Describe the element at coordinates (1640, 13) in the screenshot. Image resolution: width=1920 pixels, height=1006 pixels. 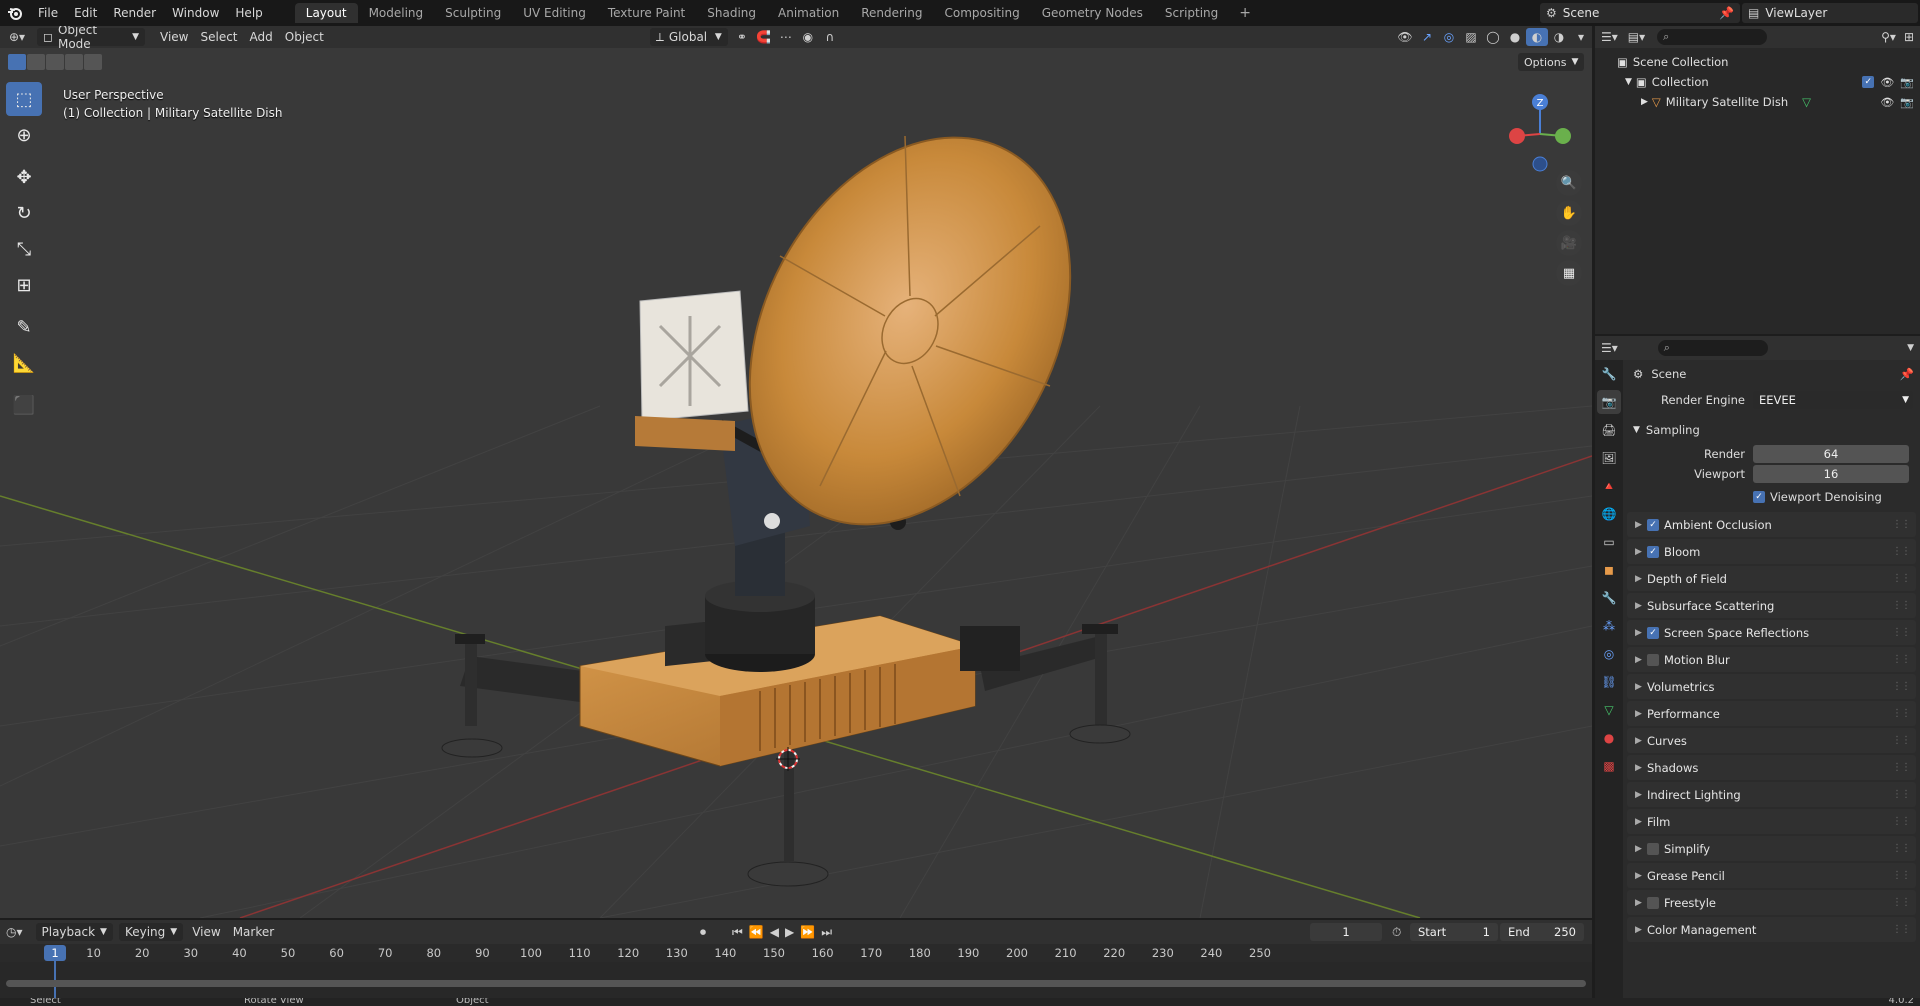
I see `scene-selector: ⚙ Scene 📌` at that location.